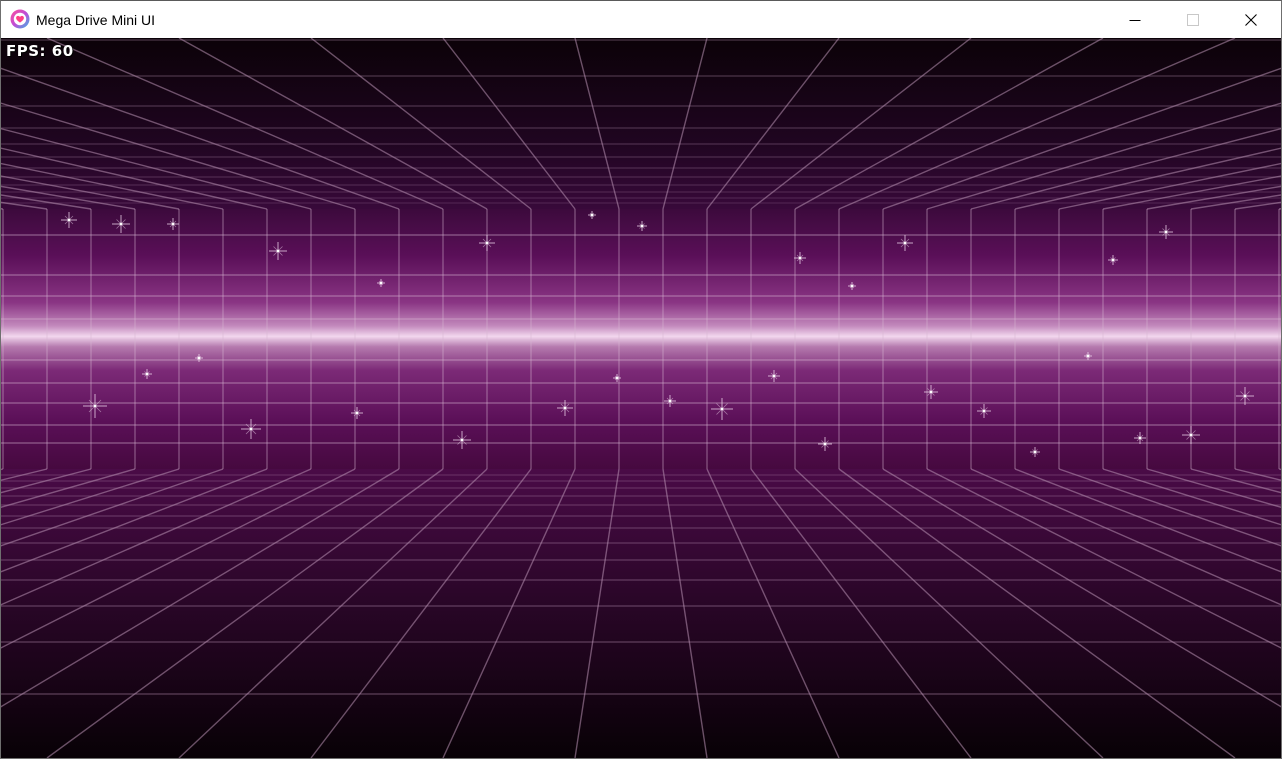 The image size is (1282, 759). What do you see at coordinates (20, 19) in the screenshot?
I see `heart-app-icon` at bounding box center [20, 19].